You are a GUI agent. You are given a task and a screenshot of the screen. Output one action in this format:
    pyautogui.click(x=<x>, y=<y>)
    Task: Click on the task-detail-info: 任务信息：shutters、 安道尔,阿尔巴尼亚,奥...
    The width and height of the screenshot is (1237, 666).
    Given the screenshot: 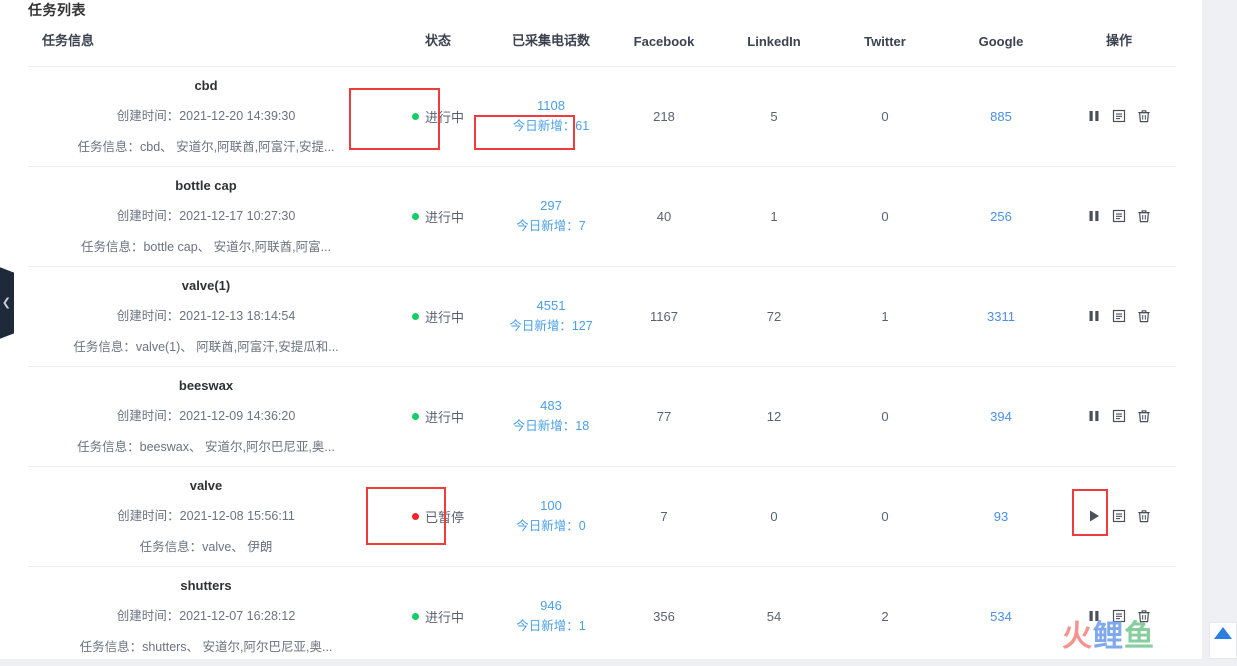 What is the action you would take?
    pyautogui.click(x=206, y=645)
    